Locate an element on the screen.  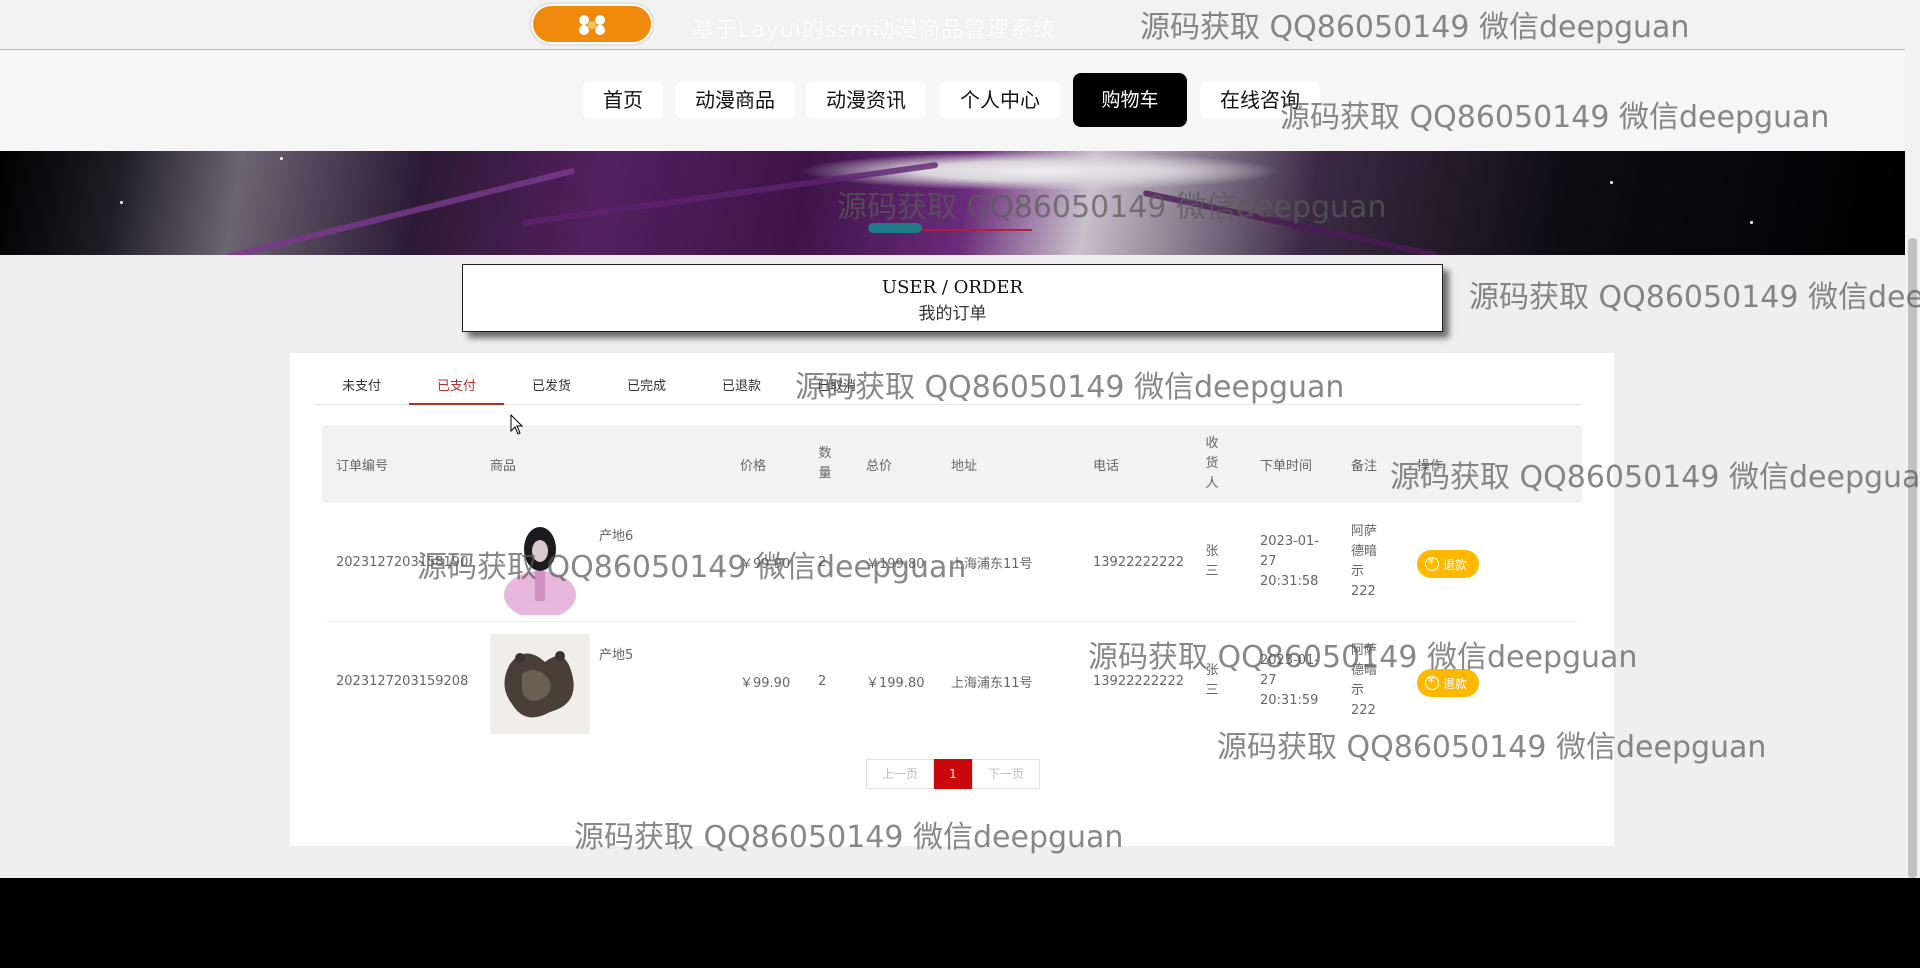
col-action: 操作 is located at coordinates (1430, 466).